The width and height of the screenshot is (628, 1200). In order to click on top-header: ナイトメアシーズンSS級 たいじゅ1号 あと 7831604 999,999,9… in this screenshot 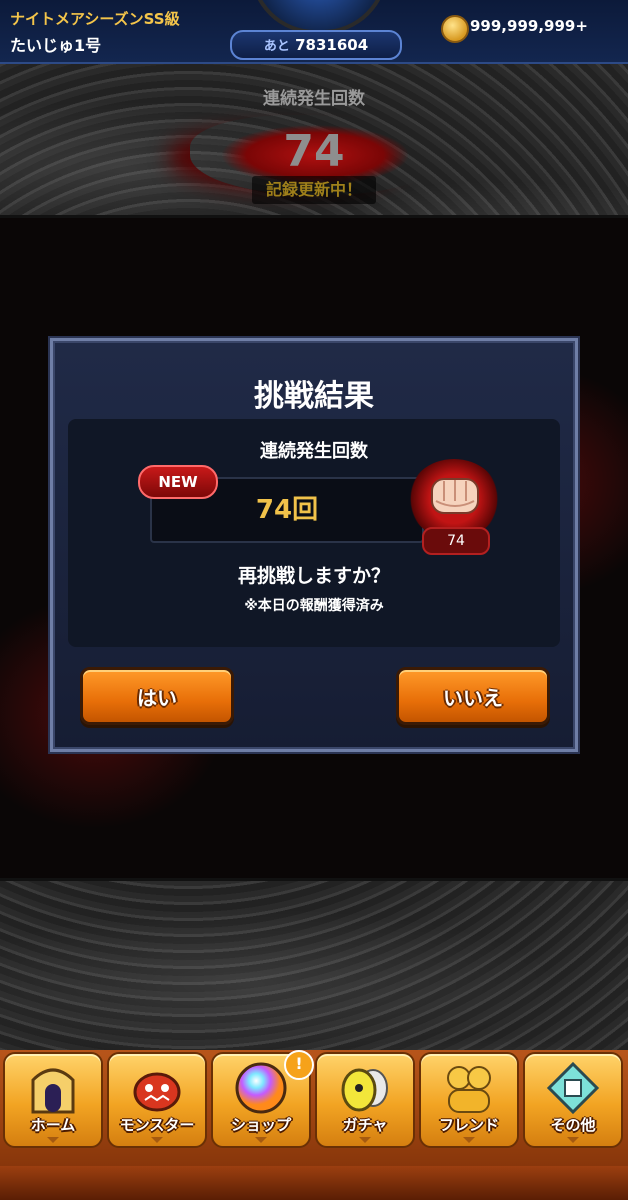, I will do `click(314, 32)`.